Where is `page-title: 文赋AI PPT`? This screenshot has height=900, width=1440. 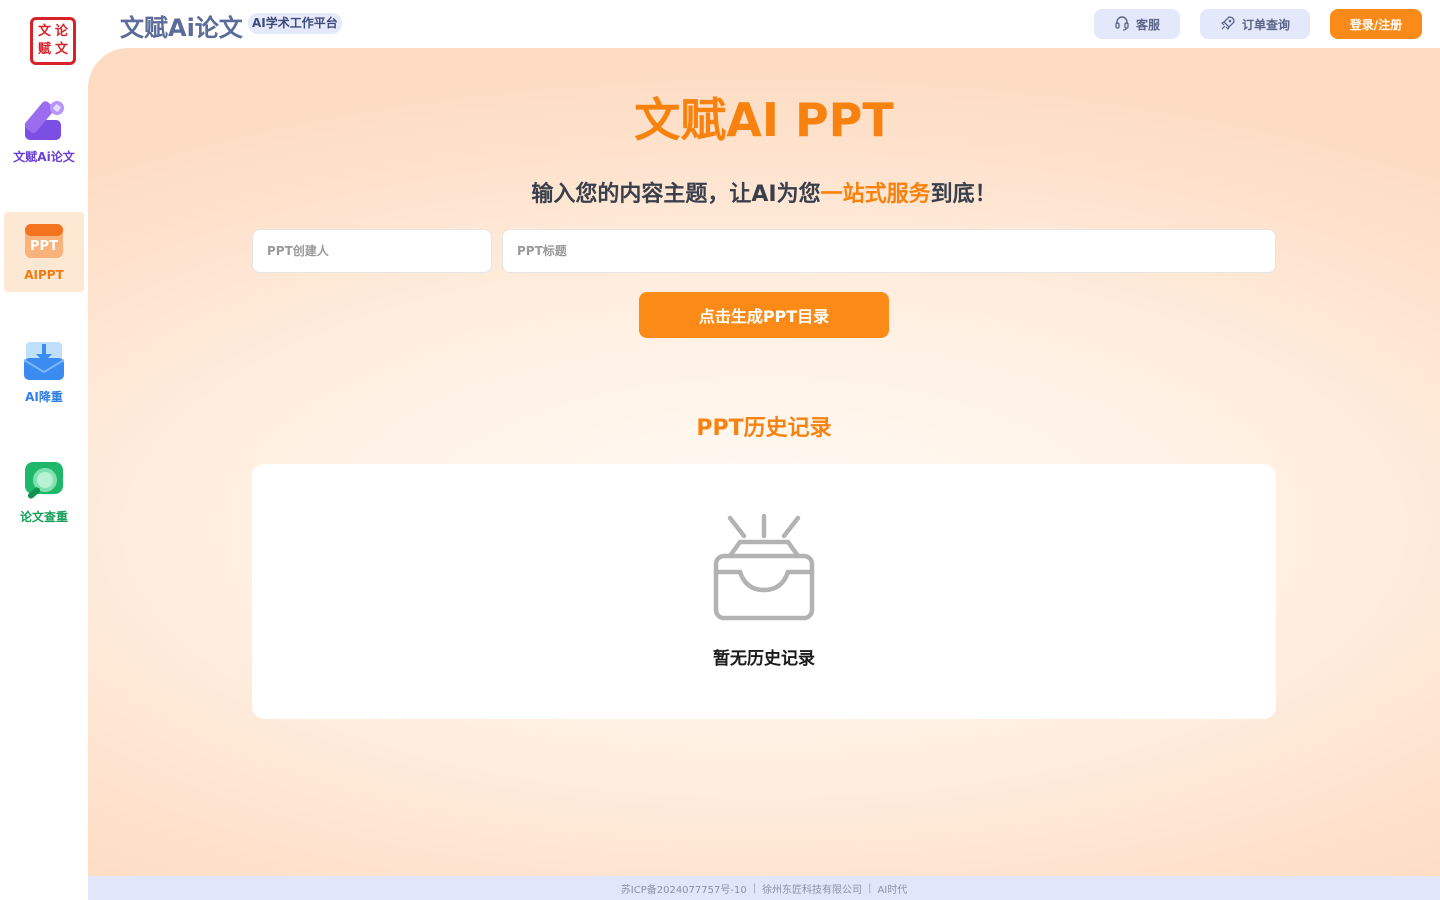
page-title: 文赋AI PPT is located at coordinates (764, 120).